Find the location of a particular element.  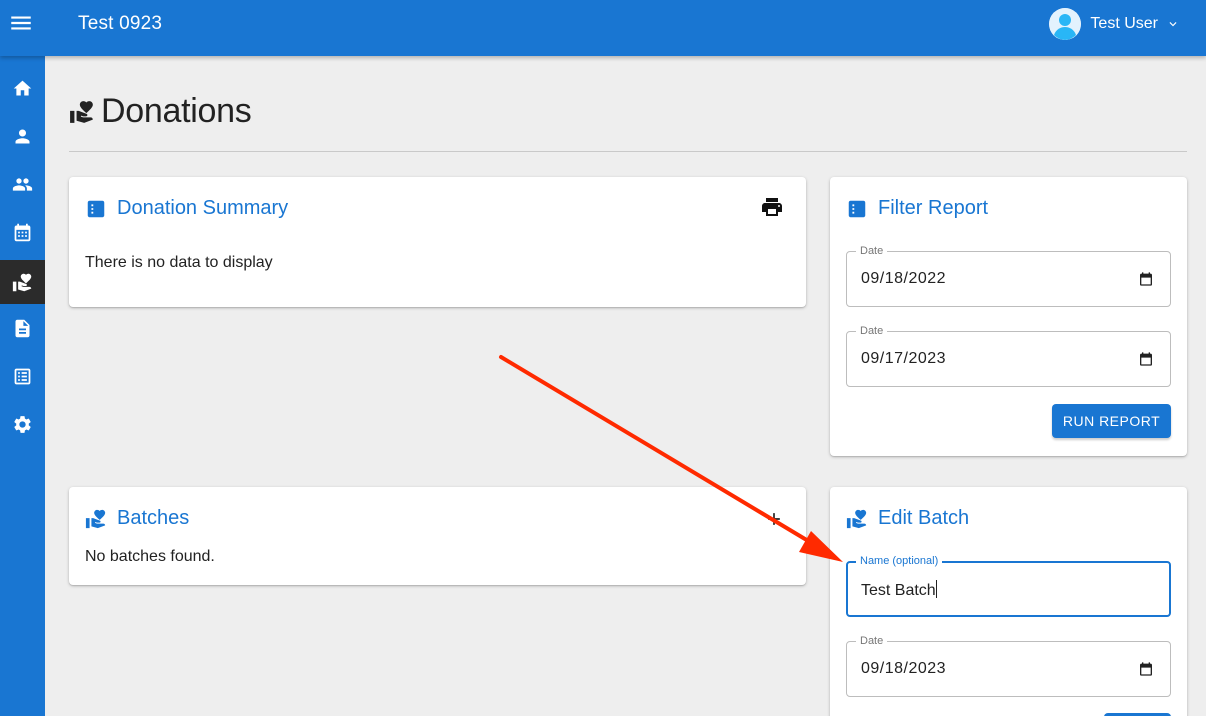

chevron-down-icon is located at coordinates (1173, 24).